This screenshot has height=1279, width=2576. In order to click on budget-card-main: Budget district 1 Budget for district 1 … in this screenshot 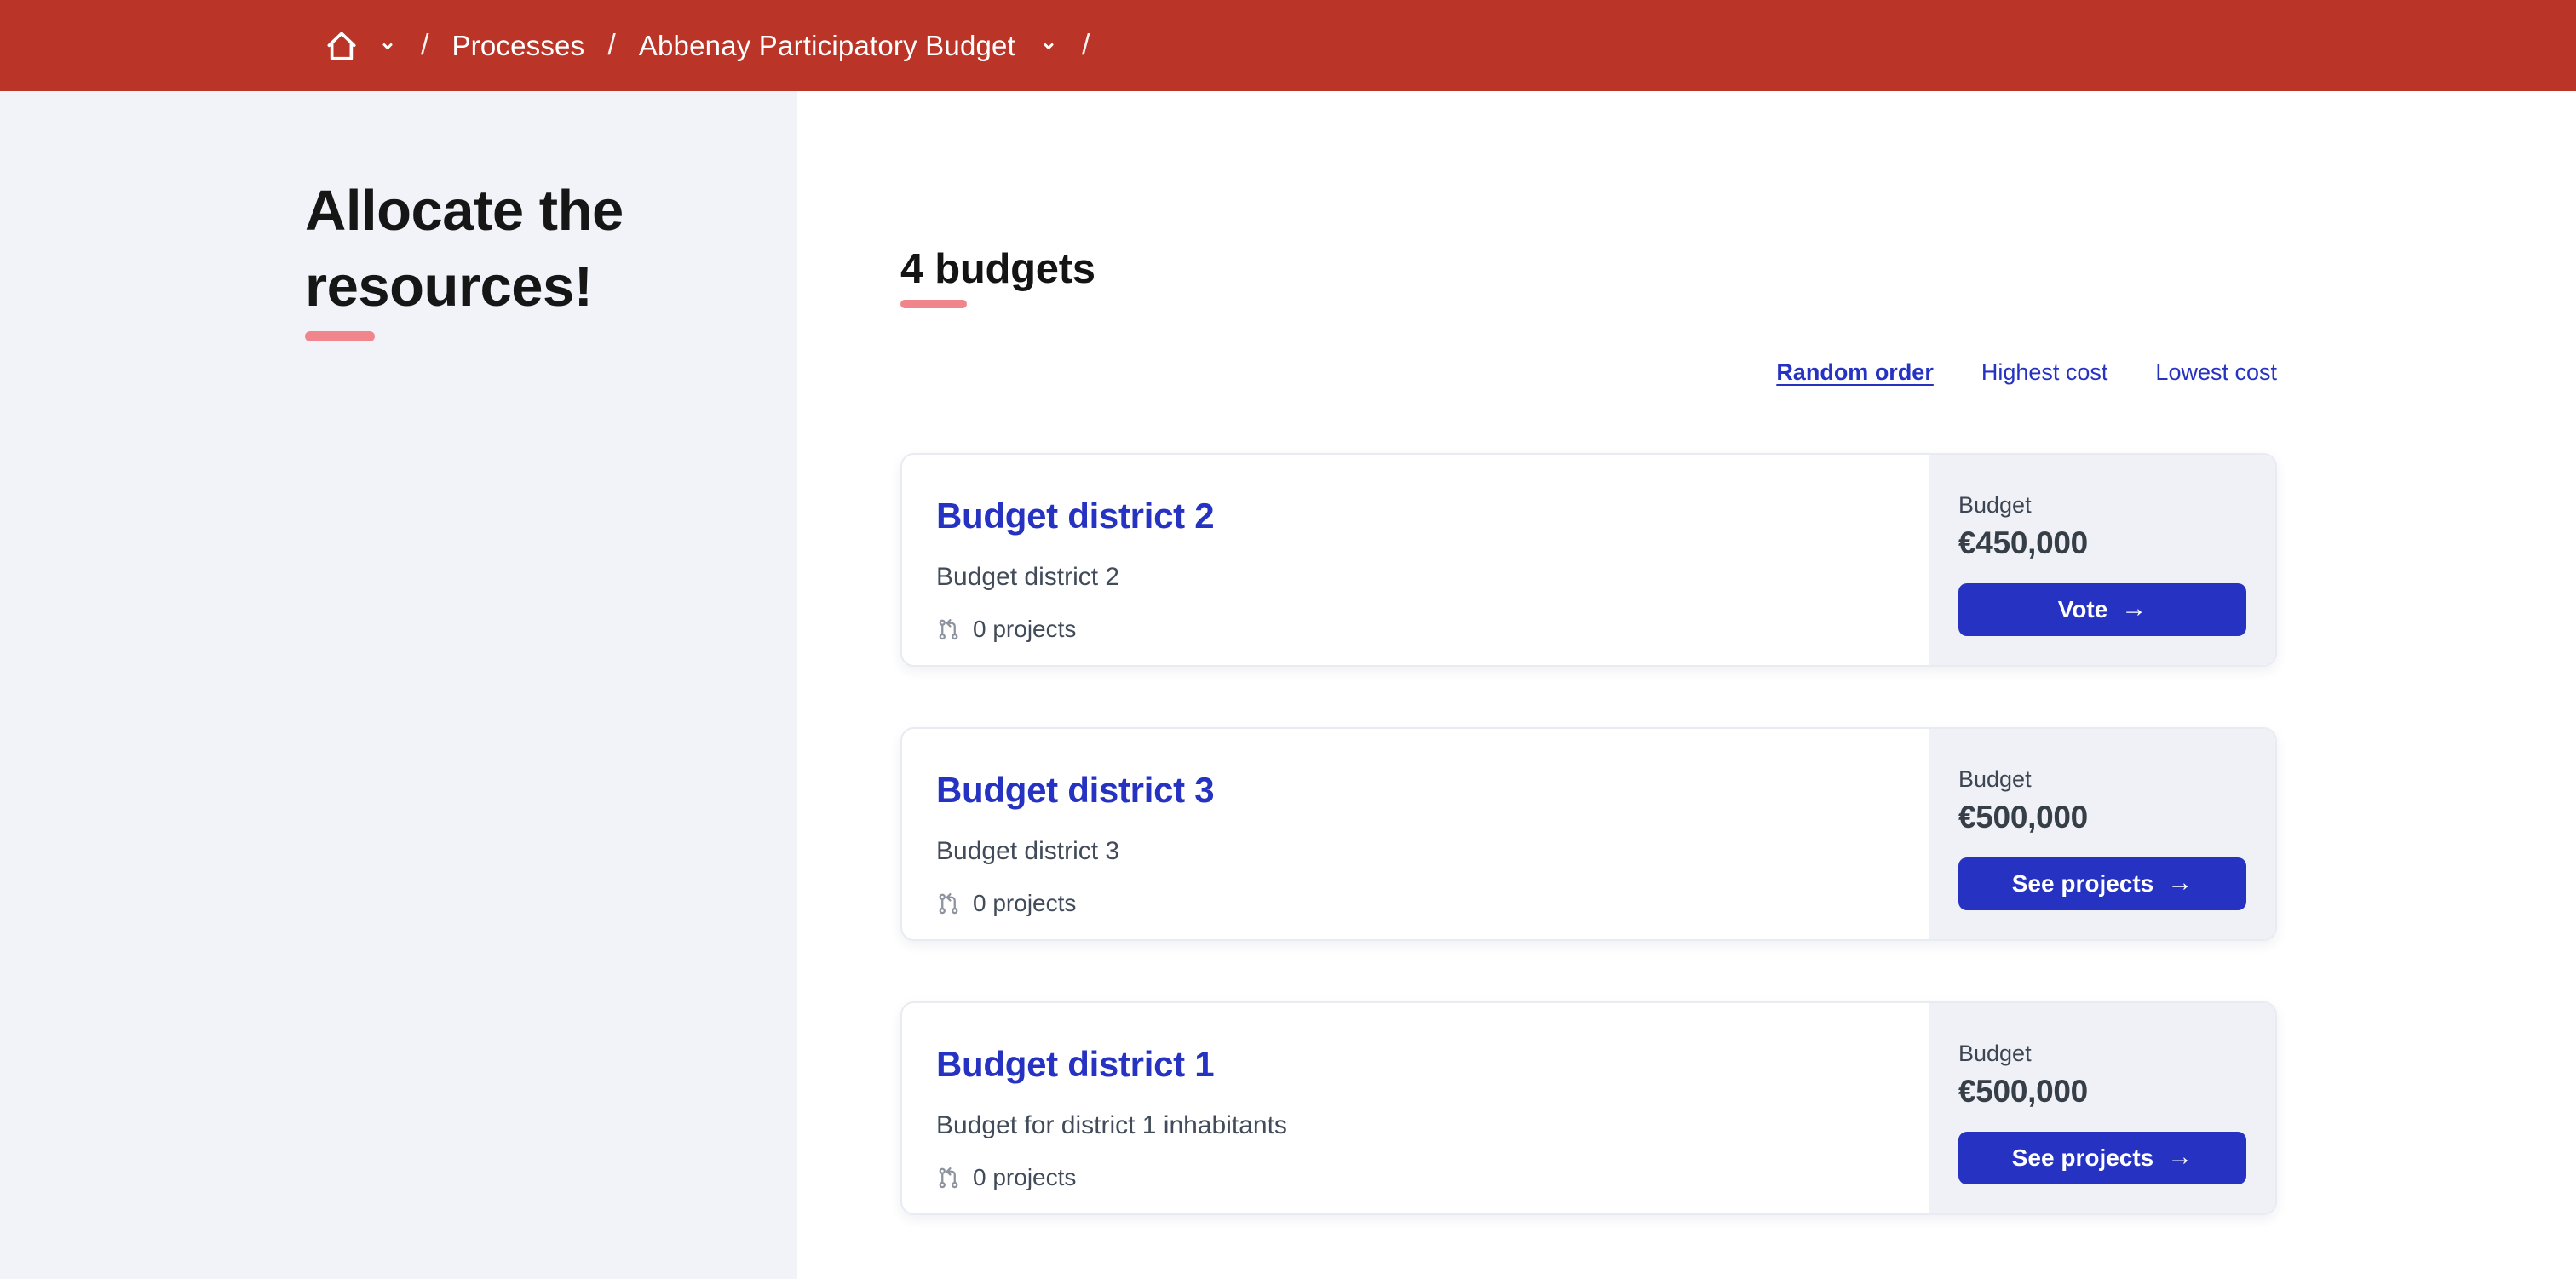, I will do `click(1416, 1108)`.